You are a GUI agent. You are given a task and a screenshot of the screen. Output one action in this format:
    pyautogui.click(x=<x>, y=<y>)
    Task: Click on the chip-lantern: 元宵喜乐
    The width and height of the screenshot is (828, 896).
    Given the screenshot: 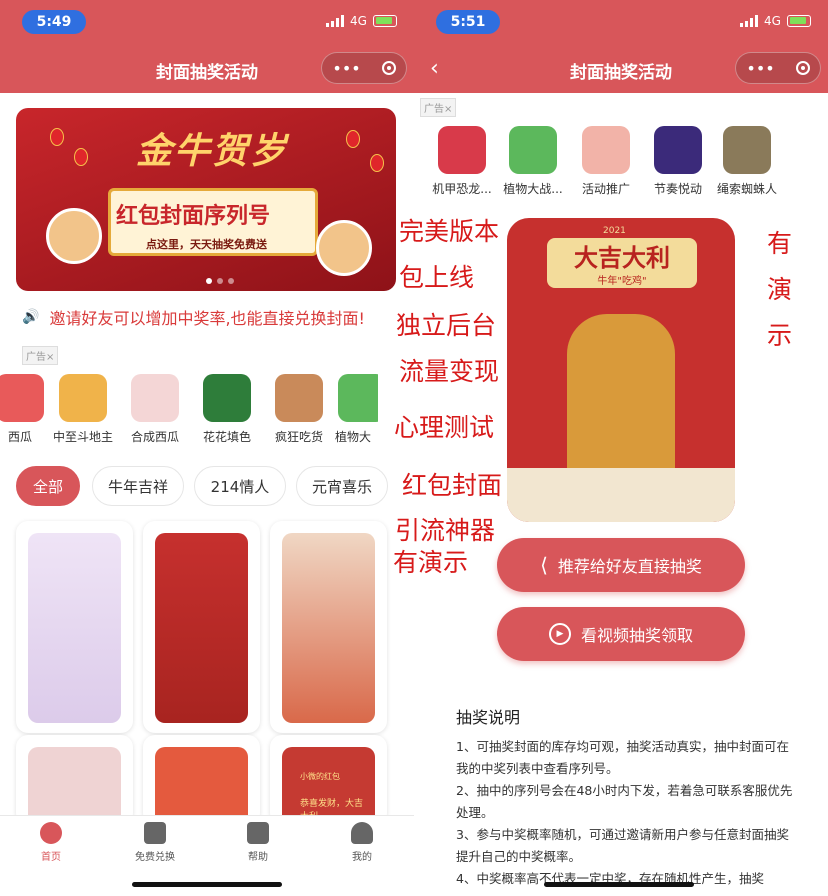 What is the action you would take?
    pyautogui.click(x=342, y=486)
    